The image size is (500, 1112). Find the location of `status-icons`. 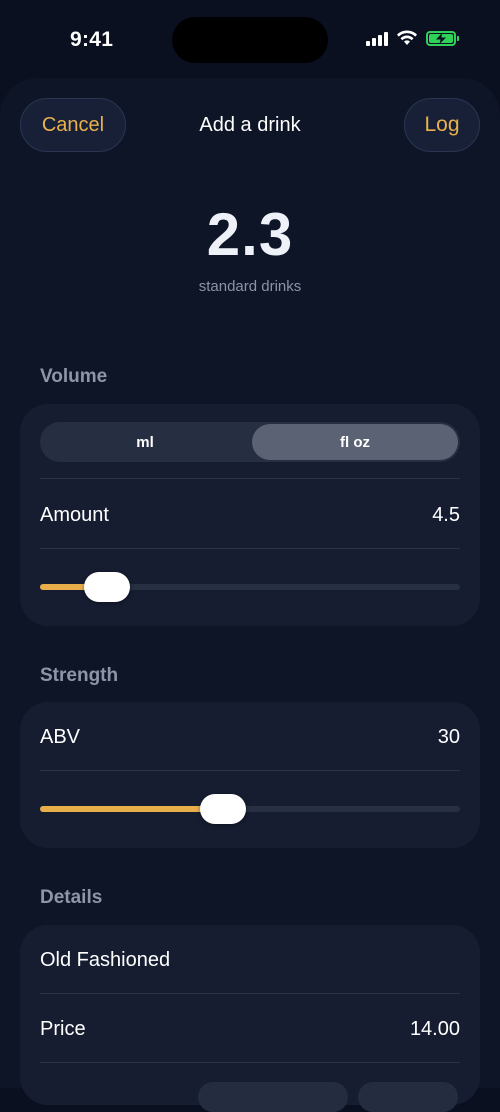

status-icons is located at coordinates (412, 38).